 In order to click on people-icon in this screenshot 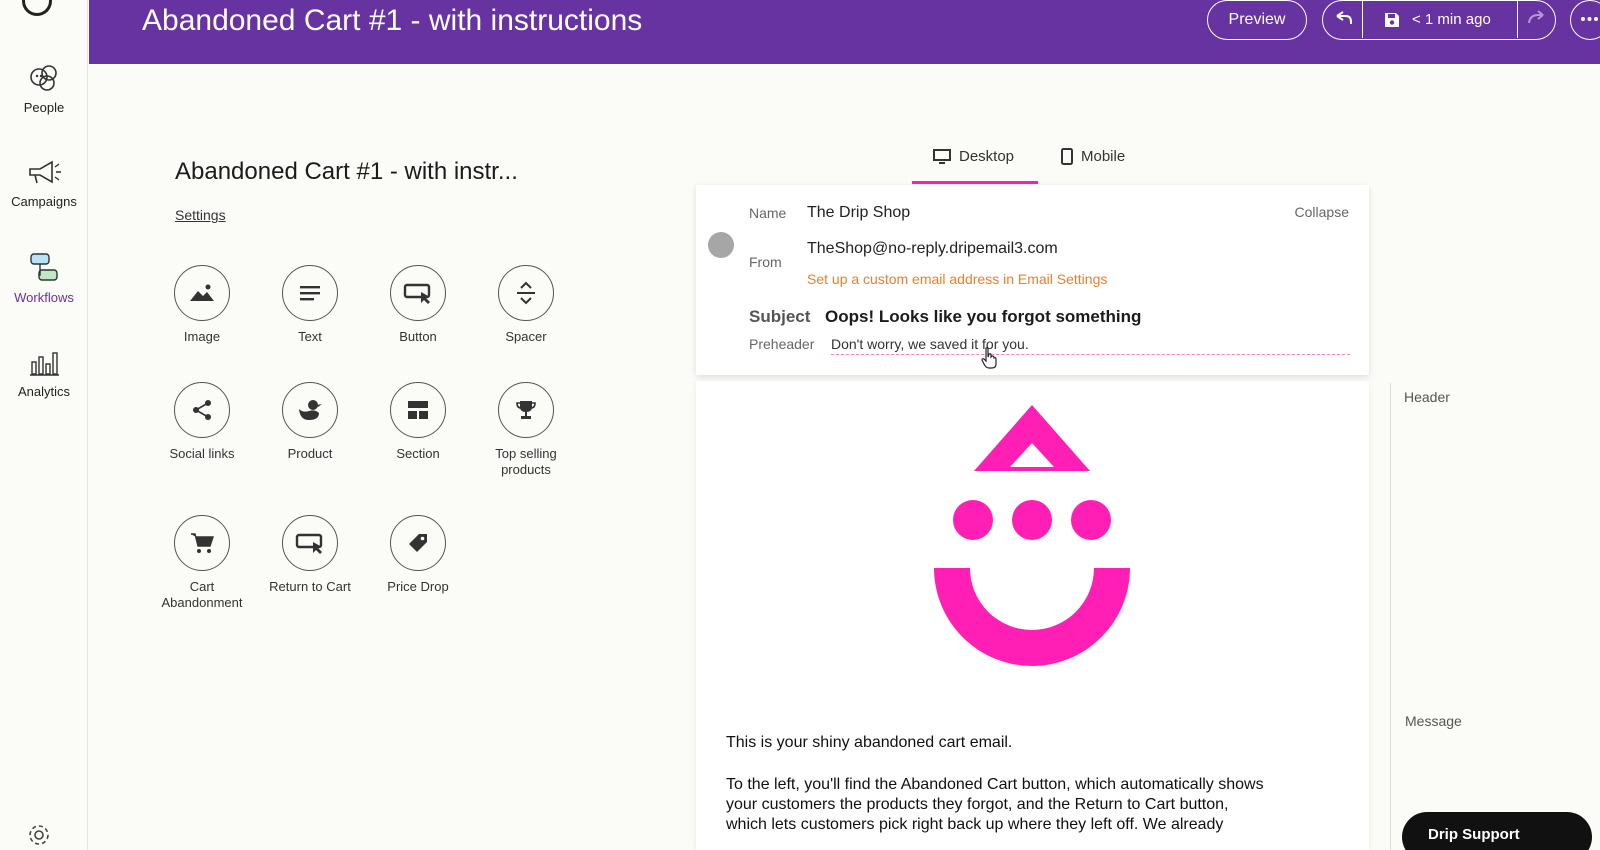, I will do `click(43, 78)`.